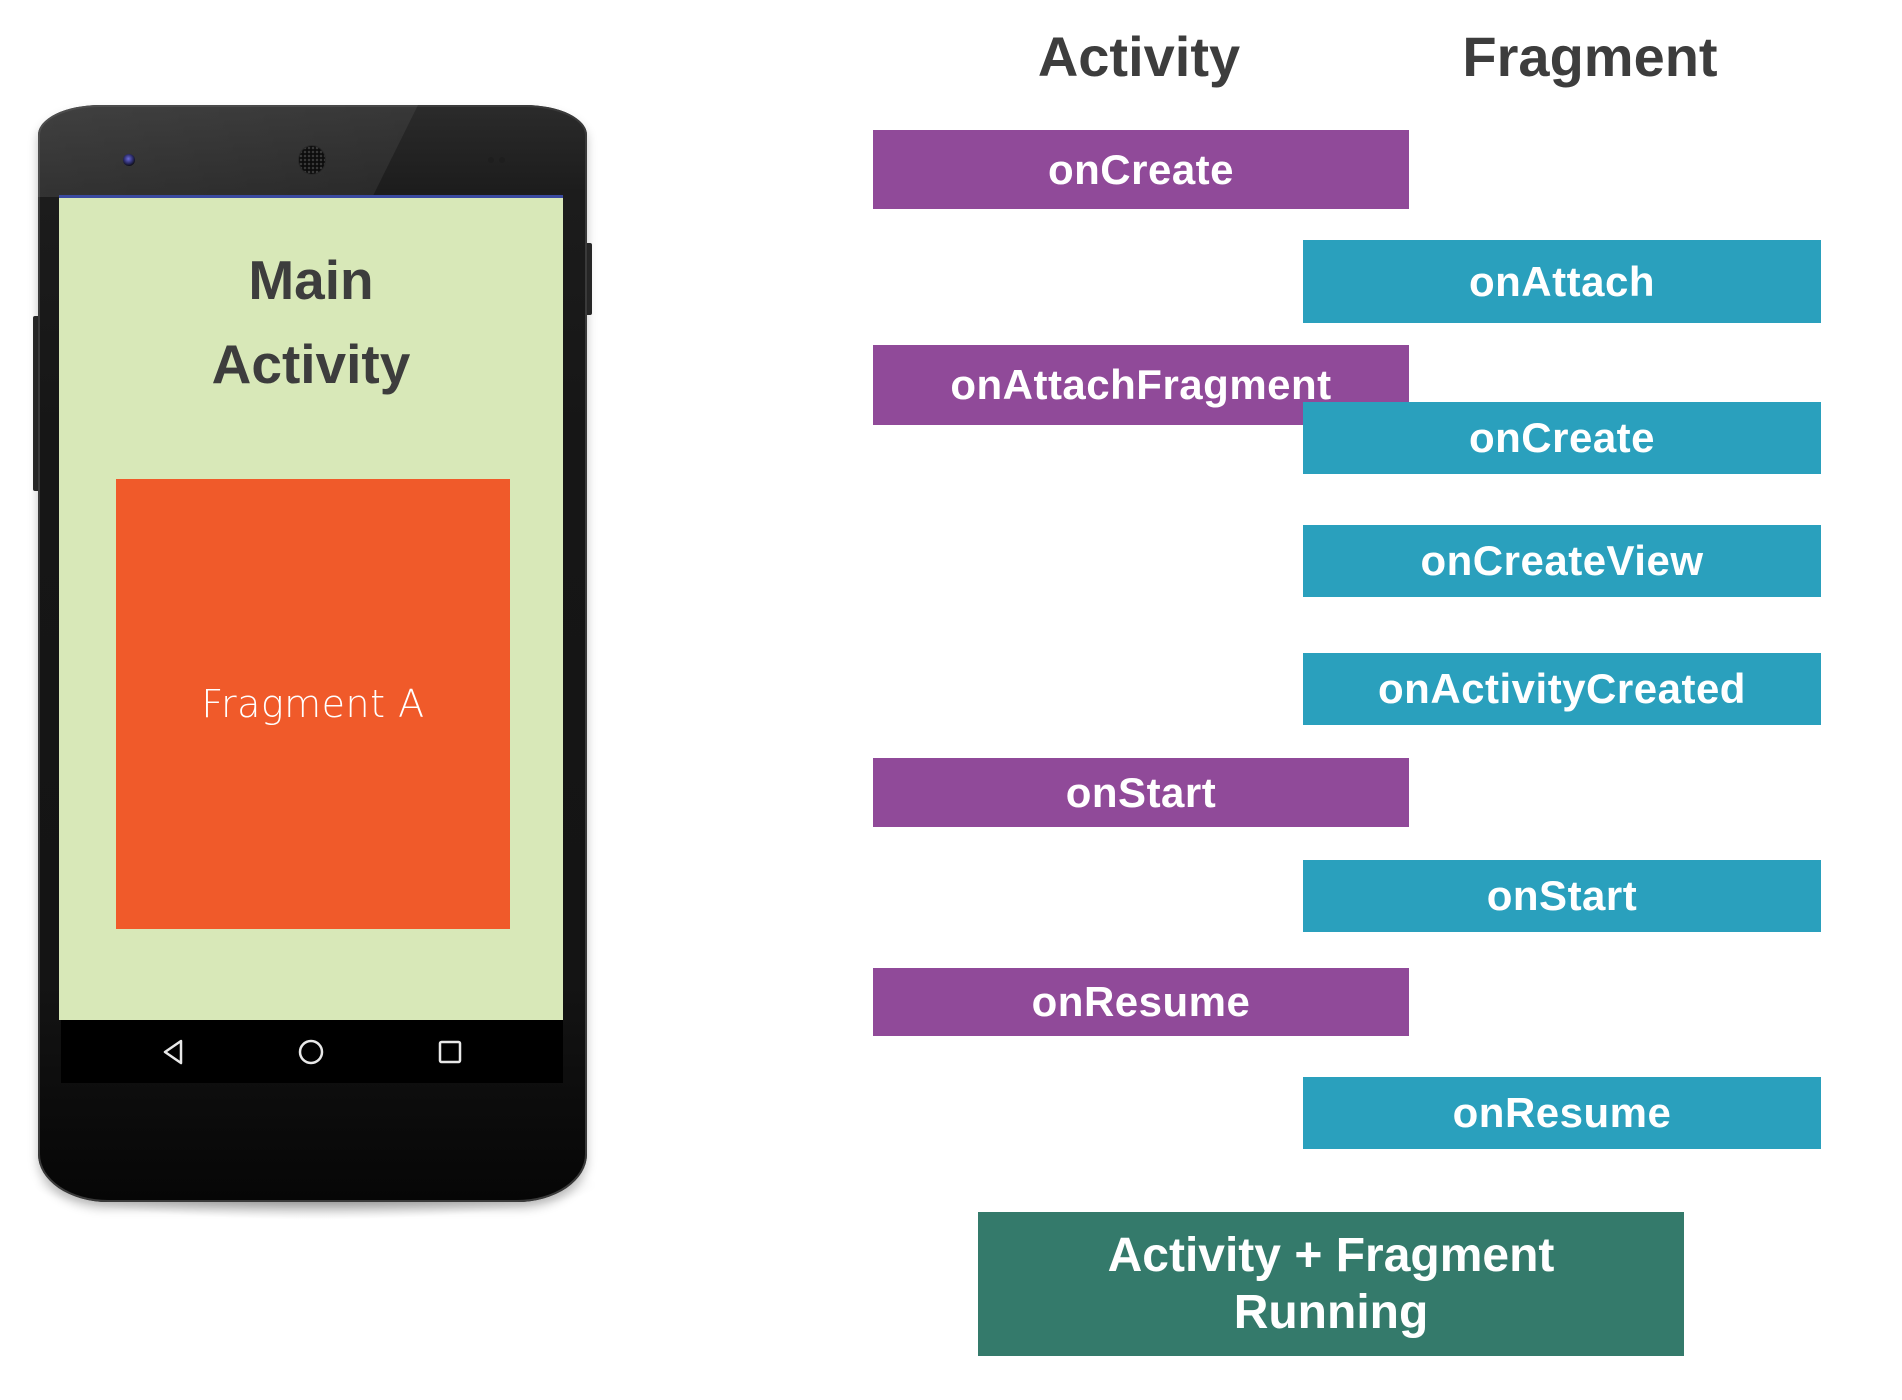 The height and width of the screenshot is (1400, 1902). I want to click on fragment-onstart-step: onStart, so click(1562, 896).